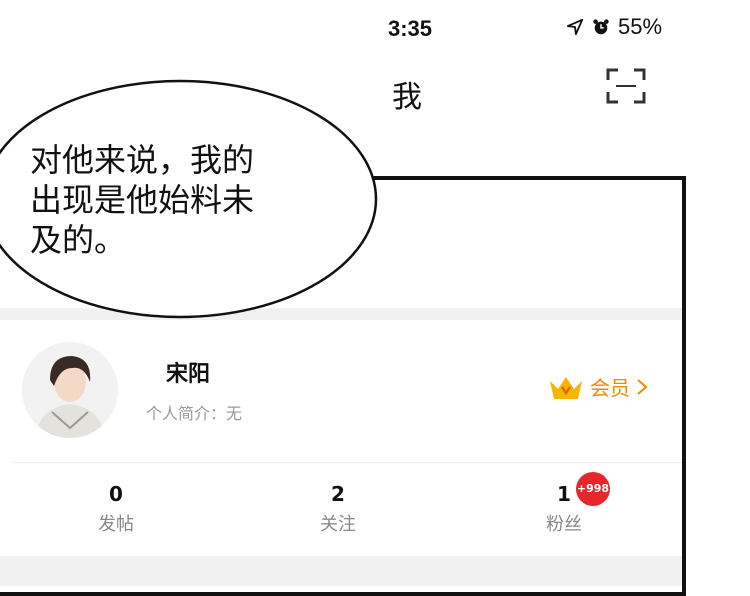 This screenshot has width=750, height=596. What do you see at coordinates (338, 494) in the screenshot?
I see `stat-value: 2` at bounding box center [338, 494].